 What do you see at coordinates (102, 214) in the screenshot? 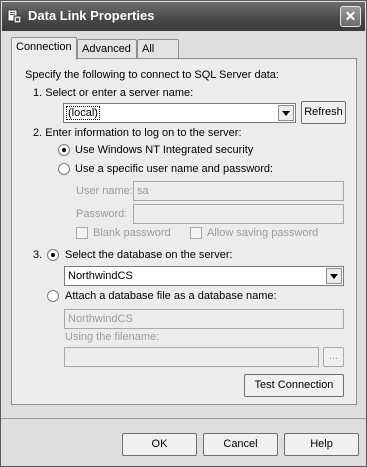
I see `password-label: Password:` at bounding box center [102, 214].